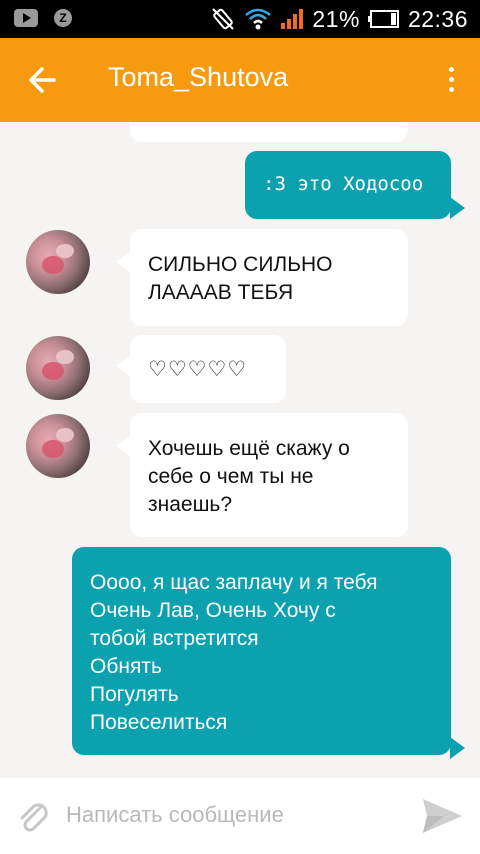  What do you see at coordinates (175, 815) in the screenshot?
I see `message-input: Написать сообщение` at bounding box center [175, 815].